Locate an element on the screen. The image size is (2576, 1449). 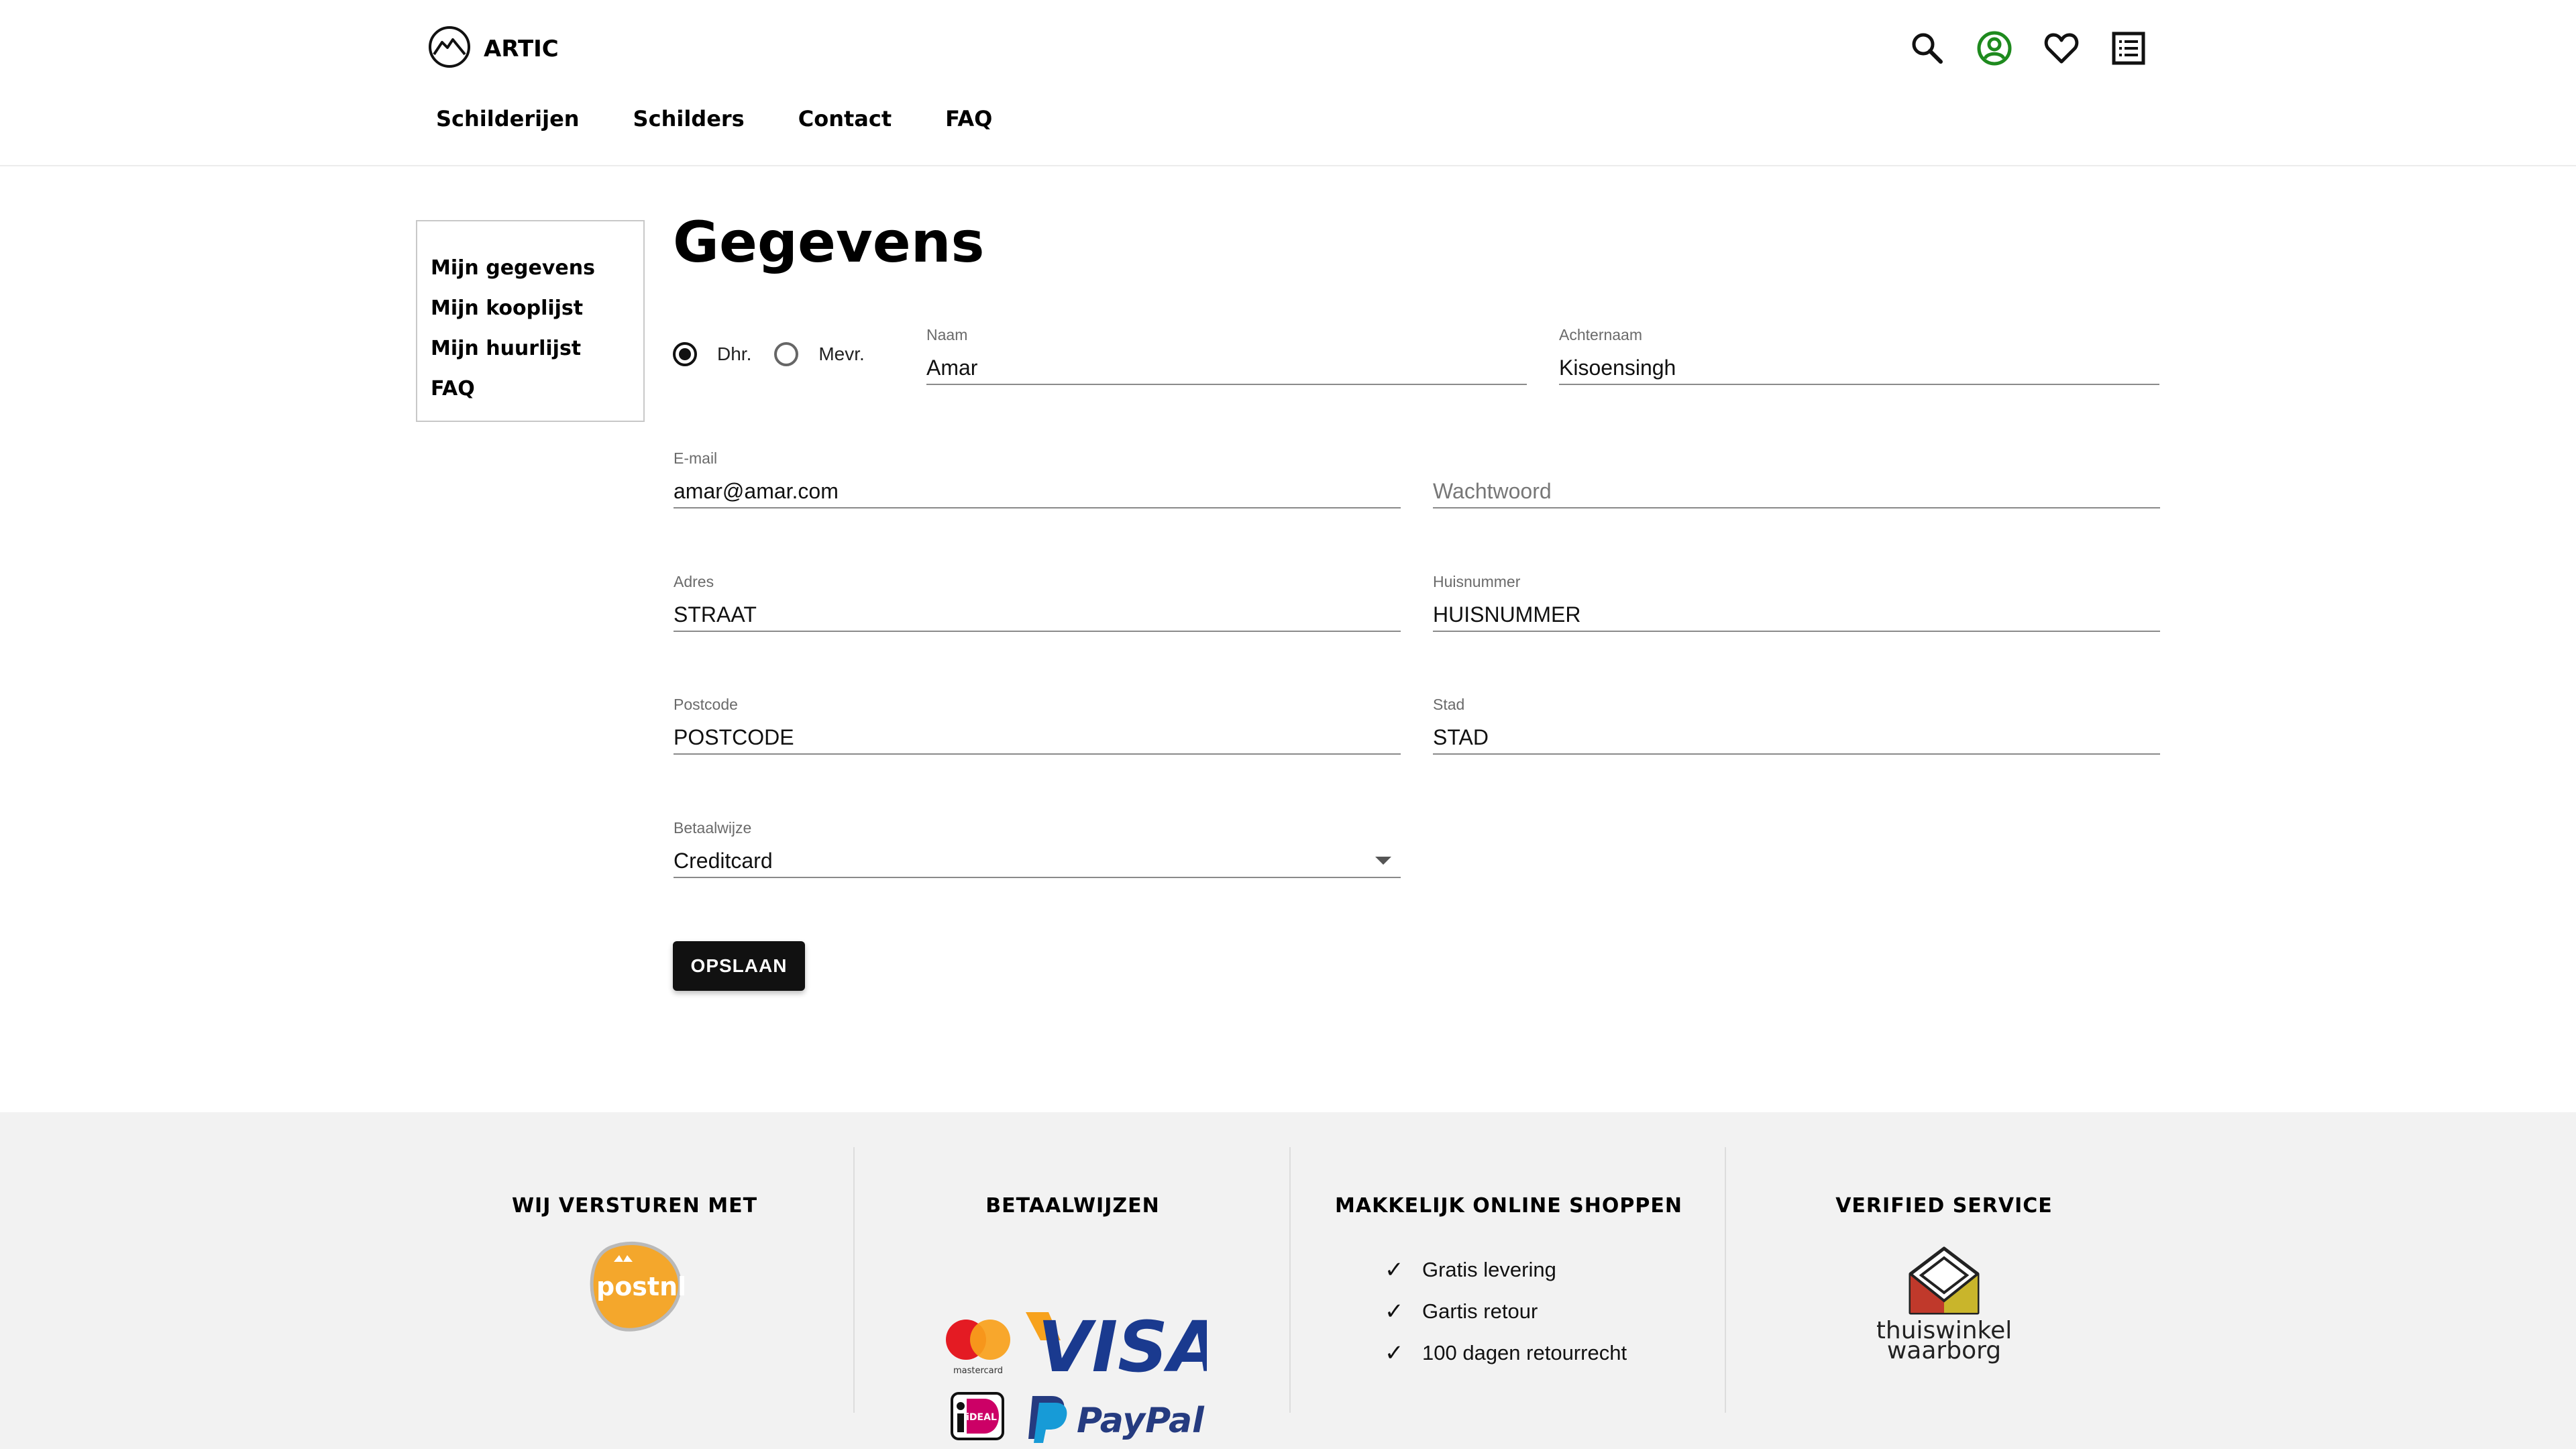
mastercard-logo-icon: mastercard is located at coordinates (978, 1345).